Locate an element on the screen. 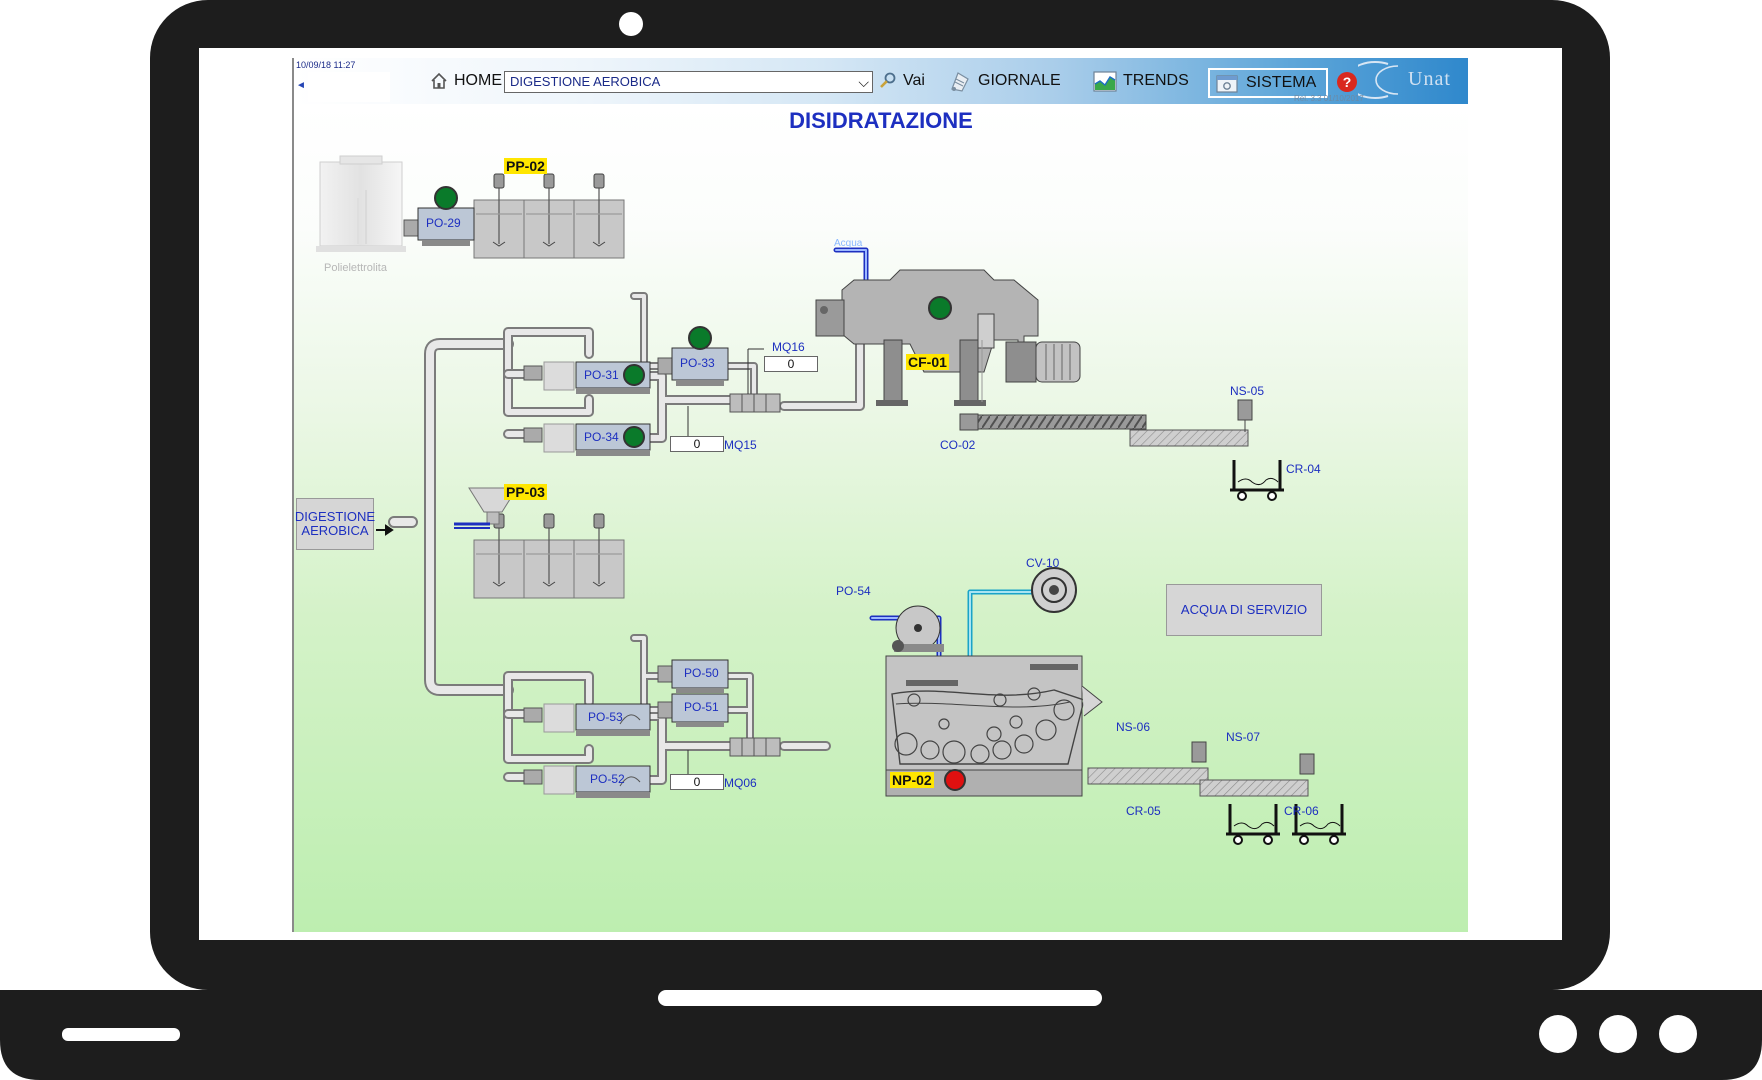  pump-po-54-label: PO-54 is located at coordinates (853, 591).